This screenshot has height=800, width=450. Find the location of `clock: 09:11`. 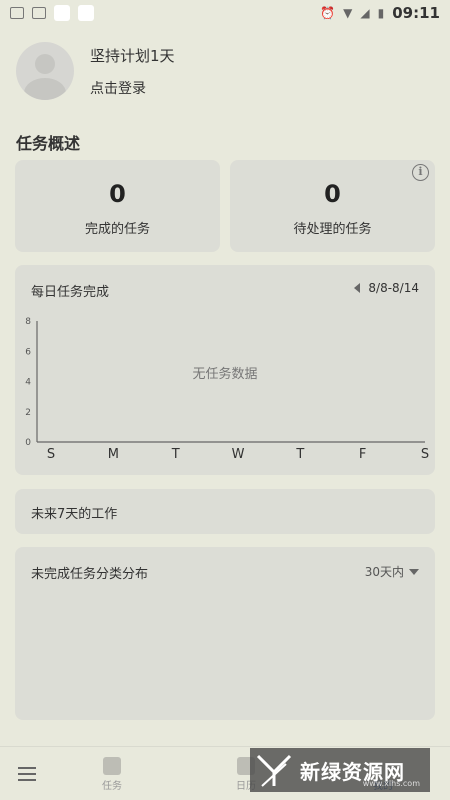

clock: 09:11 is located at coordinates (416, 13).